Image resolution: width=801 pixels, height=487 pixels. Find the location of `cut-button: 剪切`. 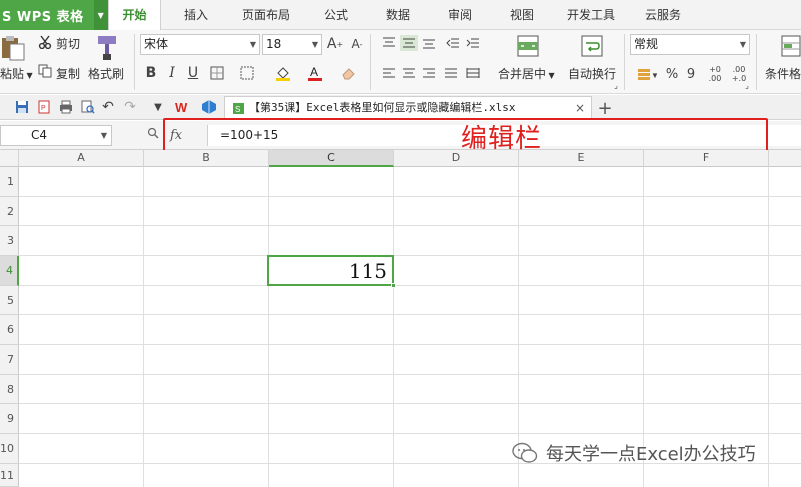

cut-button: 剪切 is located at coordinates (68, 43).